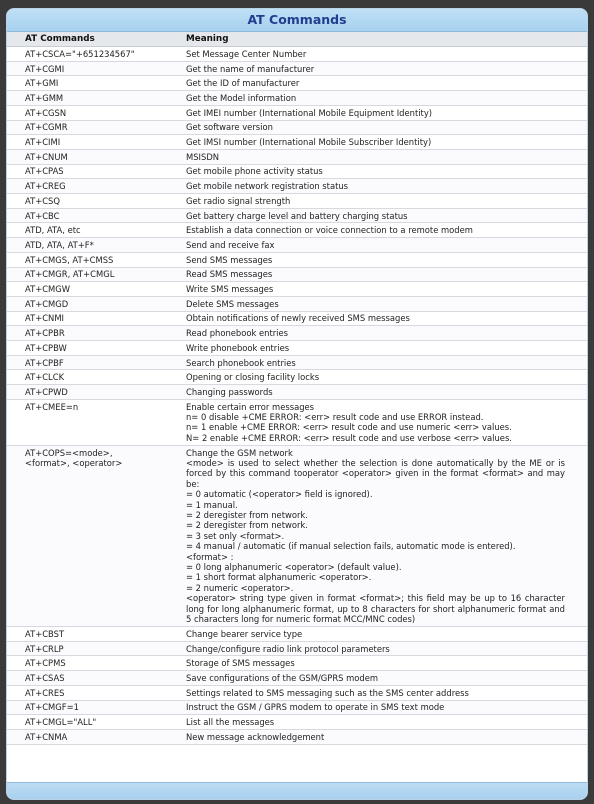  I want to click on meaning-text: Send SMS messages, so click(229, 259).